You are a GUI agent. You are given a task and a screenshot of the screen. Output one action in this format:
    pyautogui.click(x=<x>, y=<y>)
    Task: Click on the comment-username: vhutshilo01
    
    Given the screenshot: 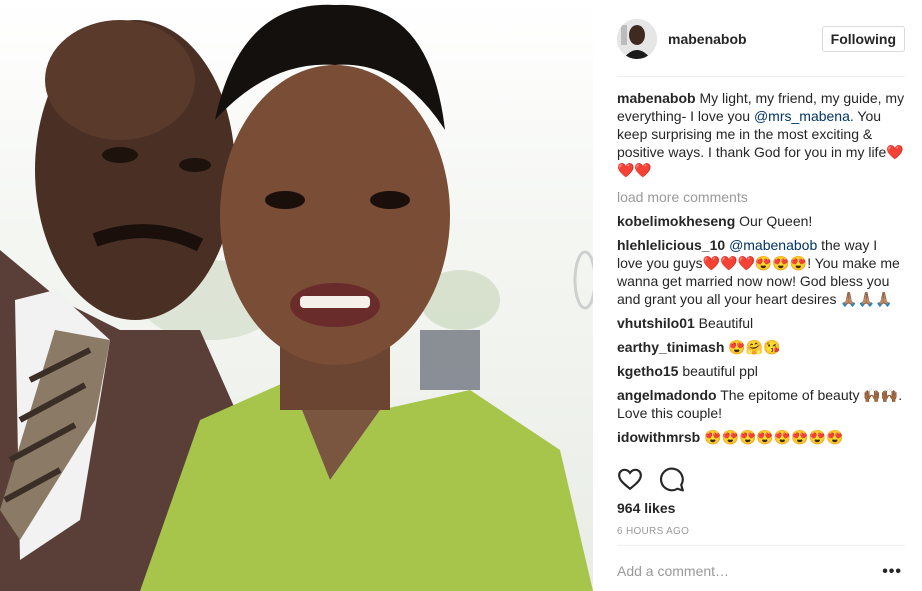 What is the action you would take?
    pyautogui.click(x=656, y=323)
    